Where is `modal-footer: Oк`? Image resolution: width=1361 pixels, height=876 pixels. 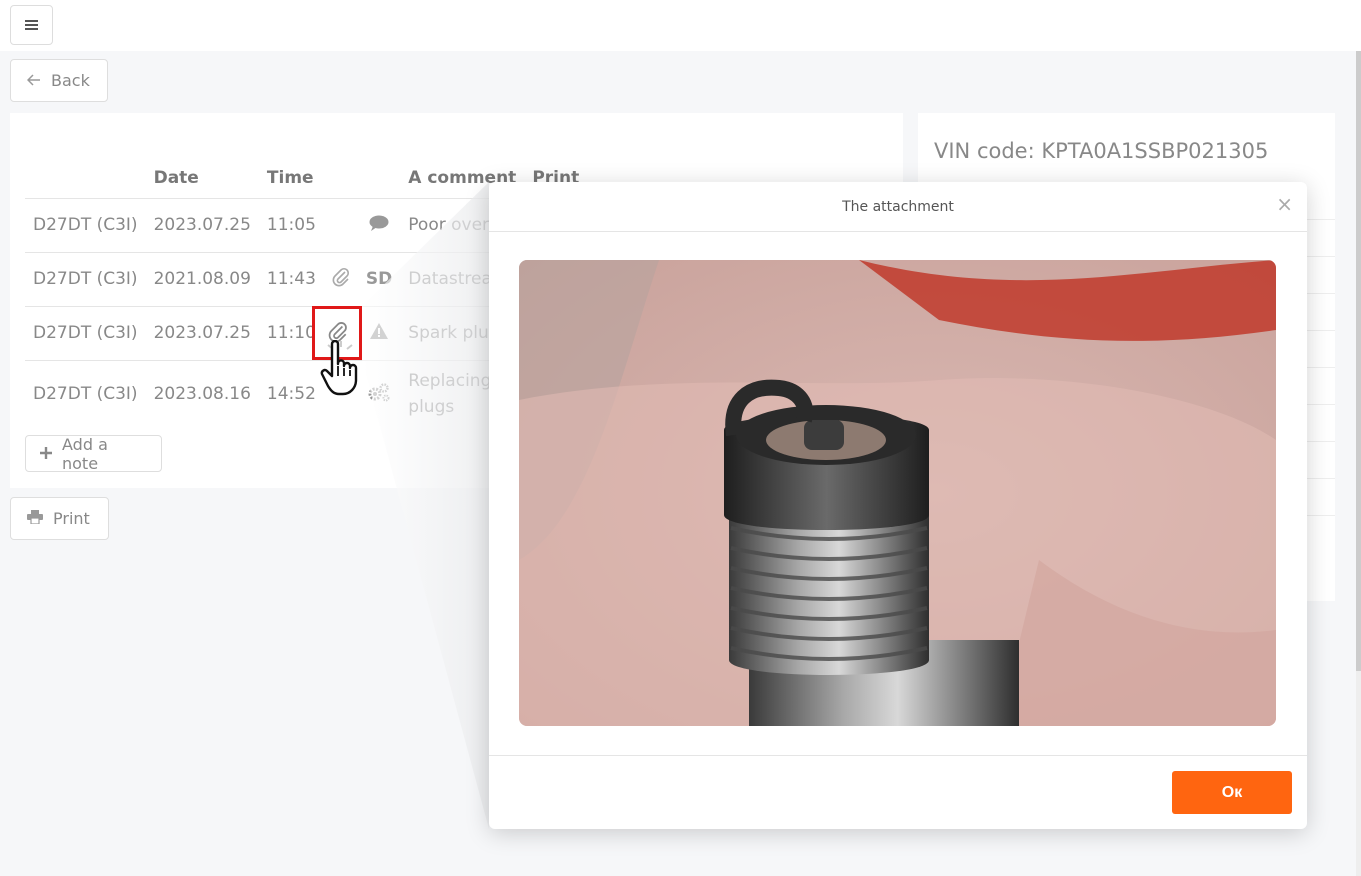
modal-footer: Oк is located at coordinates (898, 792).